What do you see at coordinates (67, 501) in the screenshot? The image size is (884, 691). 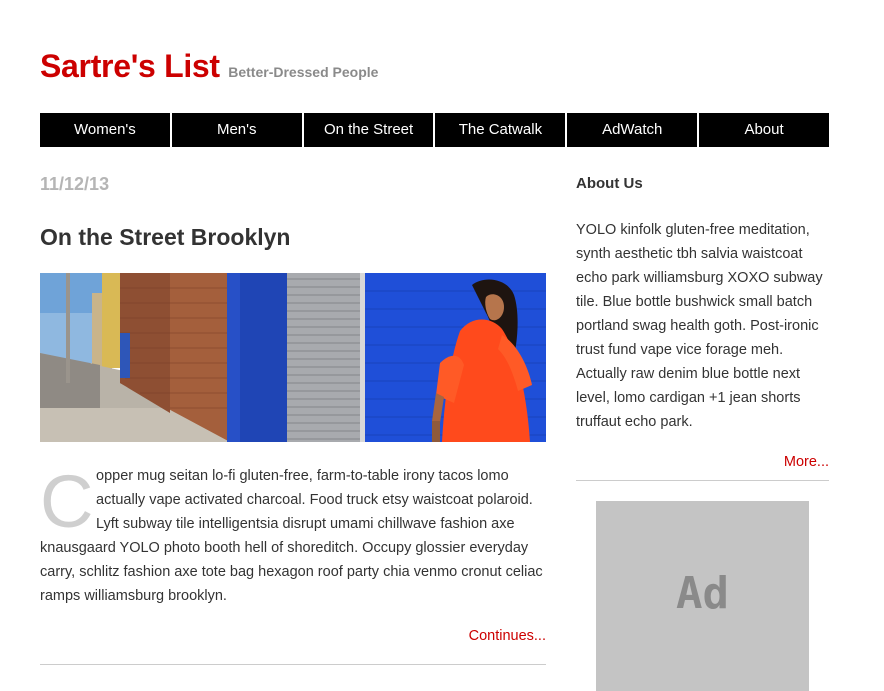 I see `post-dropcap: C` at bounding box center [67, 501].